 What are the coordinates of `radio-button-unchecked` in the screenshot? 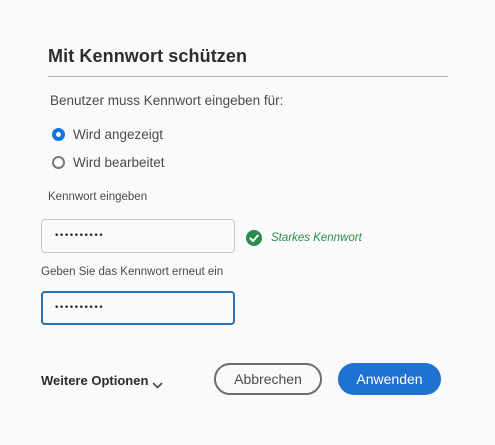 It's located at (58, 162).